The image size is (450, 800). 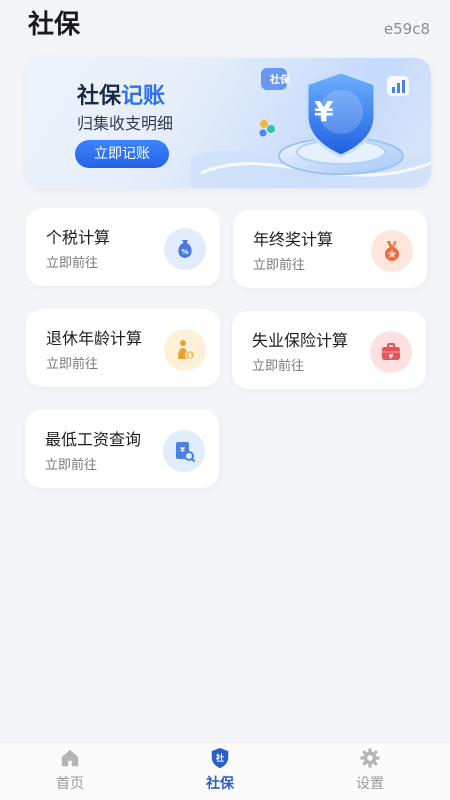 I want to click on banner-subtitle: 归集收支明细, so click(x=125, y=123).